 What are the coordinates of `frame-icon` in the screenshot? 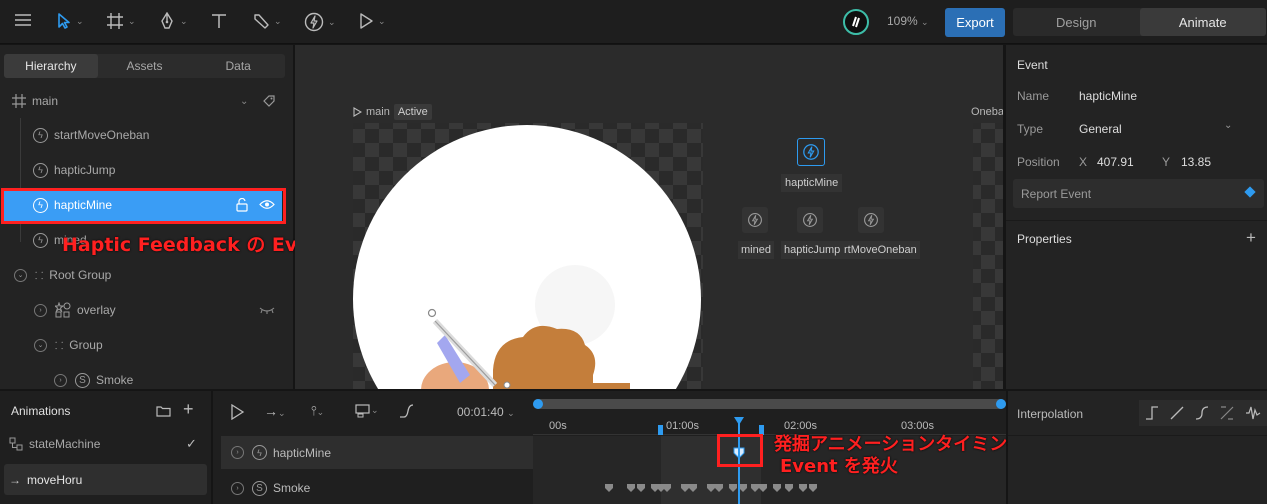 It's located at (115, 21).